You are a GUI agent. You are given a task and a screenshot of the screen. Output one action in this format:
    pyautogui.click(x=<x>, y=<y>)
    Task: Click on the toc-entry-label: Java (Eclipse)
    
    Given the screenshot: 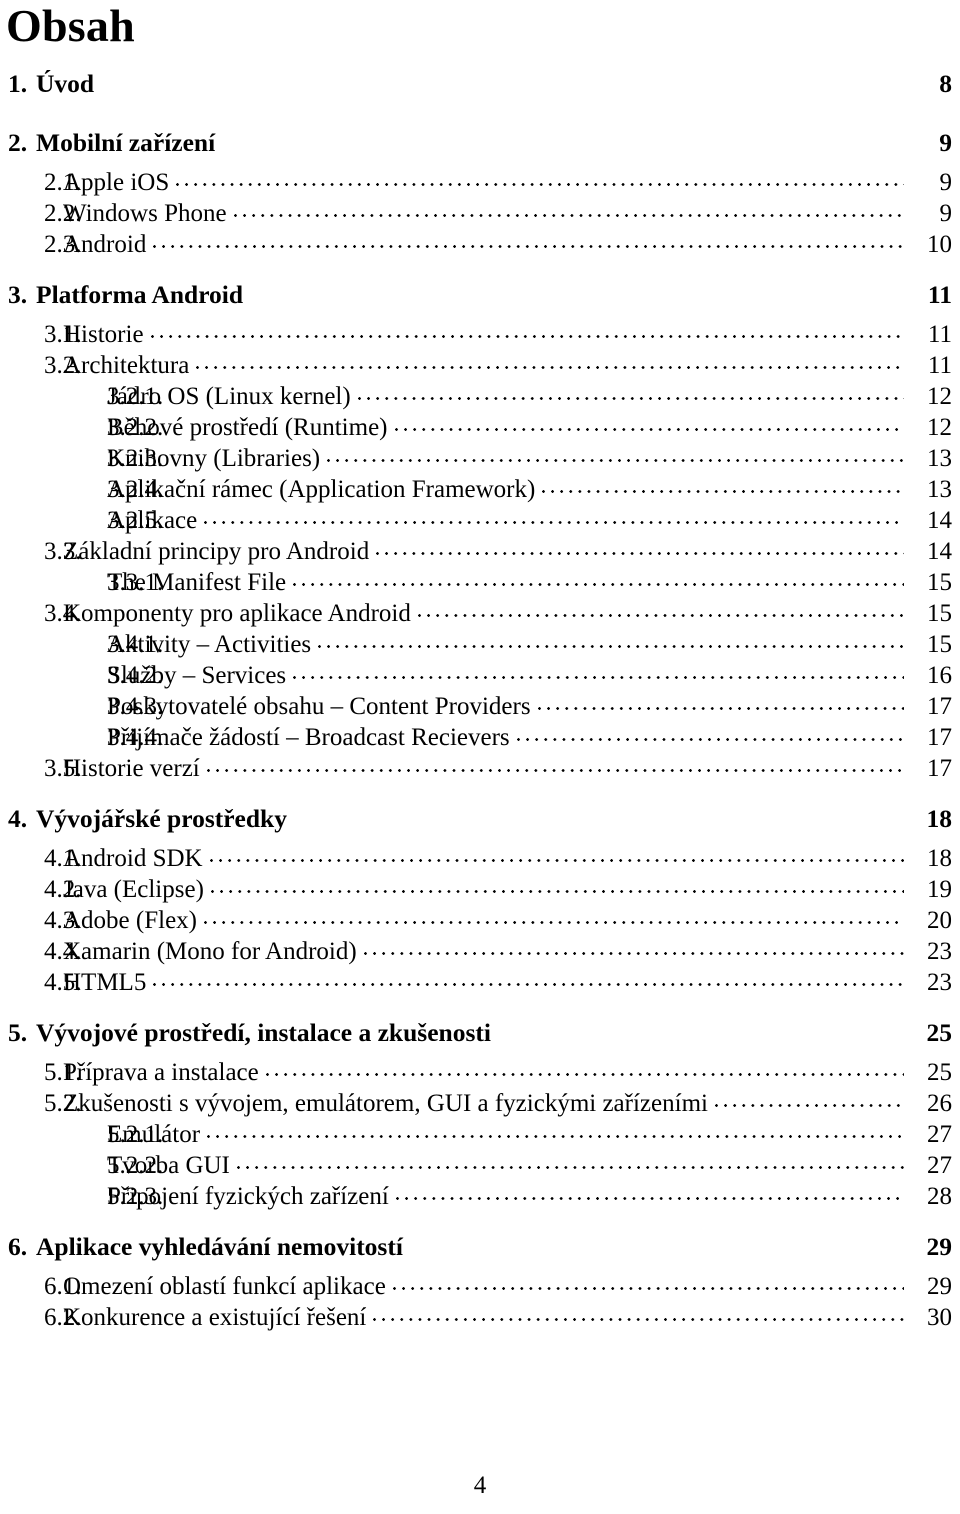 What is the action you would take?
    pyautogui.click(x=133, y=889)
    